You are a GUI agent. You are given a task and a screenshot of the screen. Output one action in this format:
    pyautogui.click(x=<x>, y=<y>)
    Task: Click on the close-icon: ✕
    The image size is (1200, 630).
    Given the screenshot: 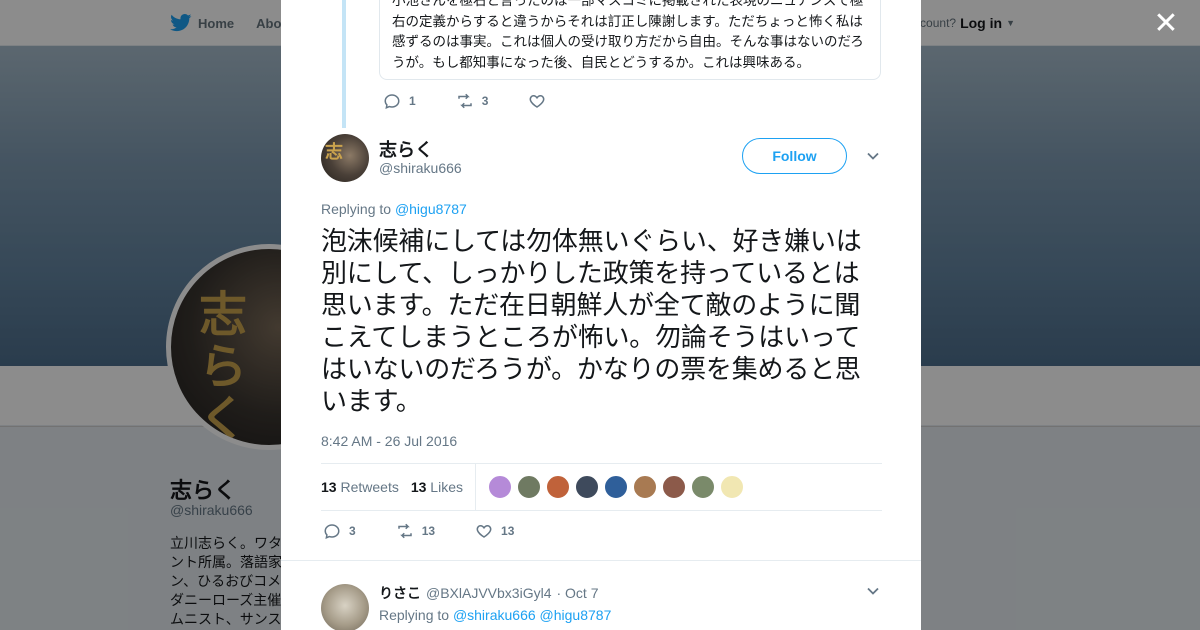 What is the action you would take?
    pyautogui.click(x=1166, y=24)
    